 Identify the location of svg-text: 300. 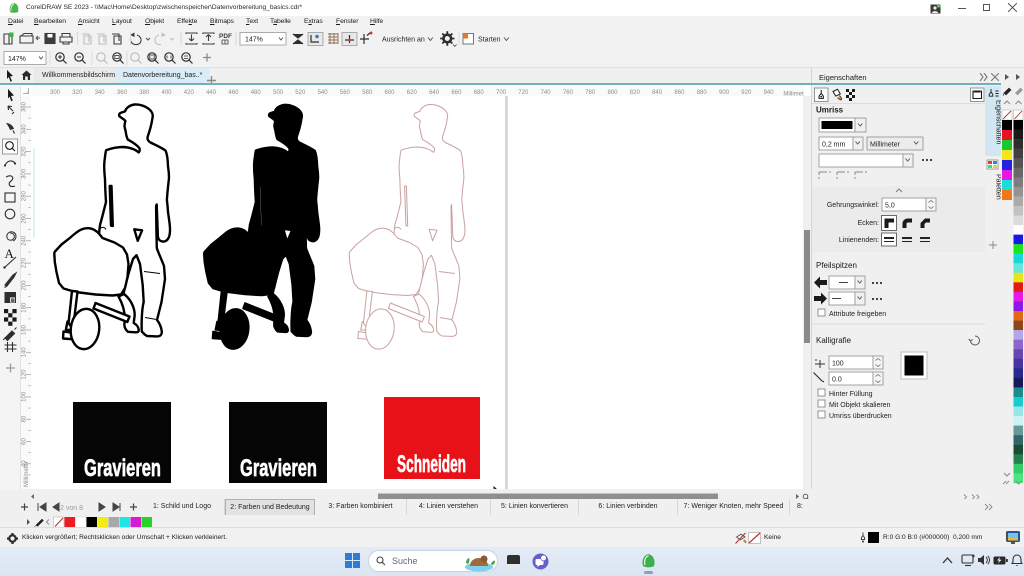
(25, 173).